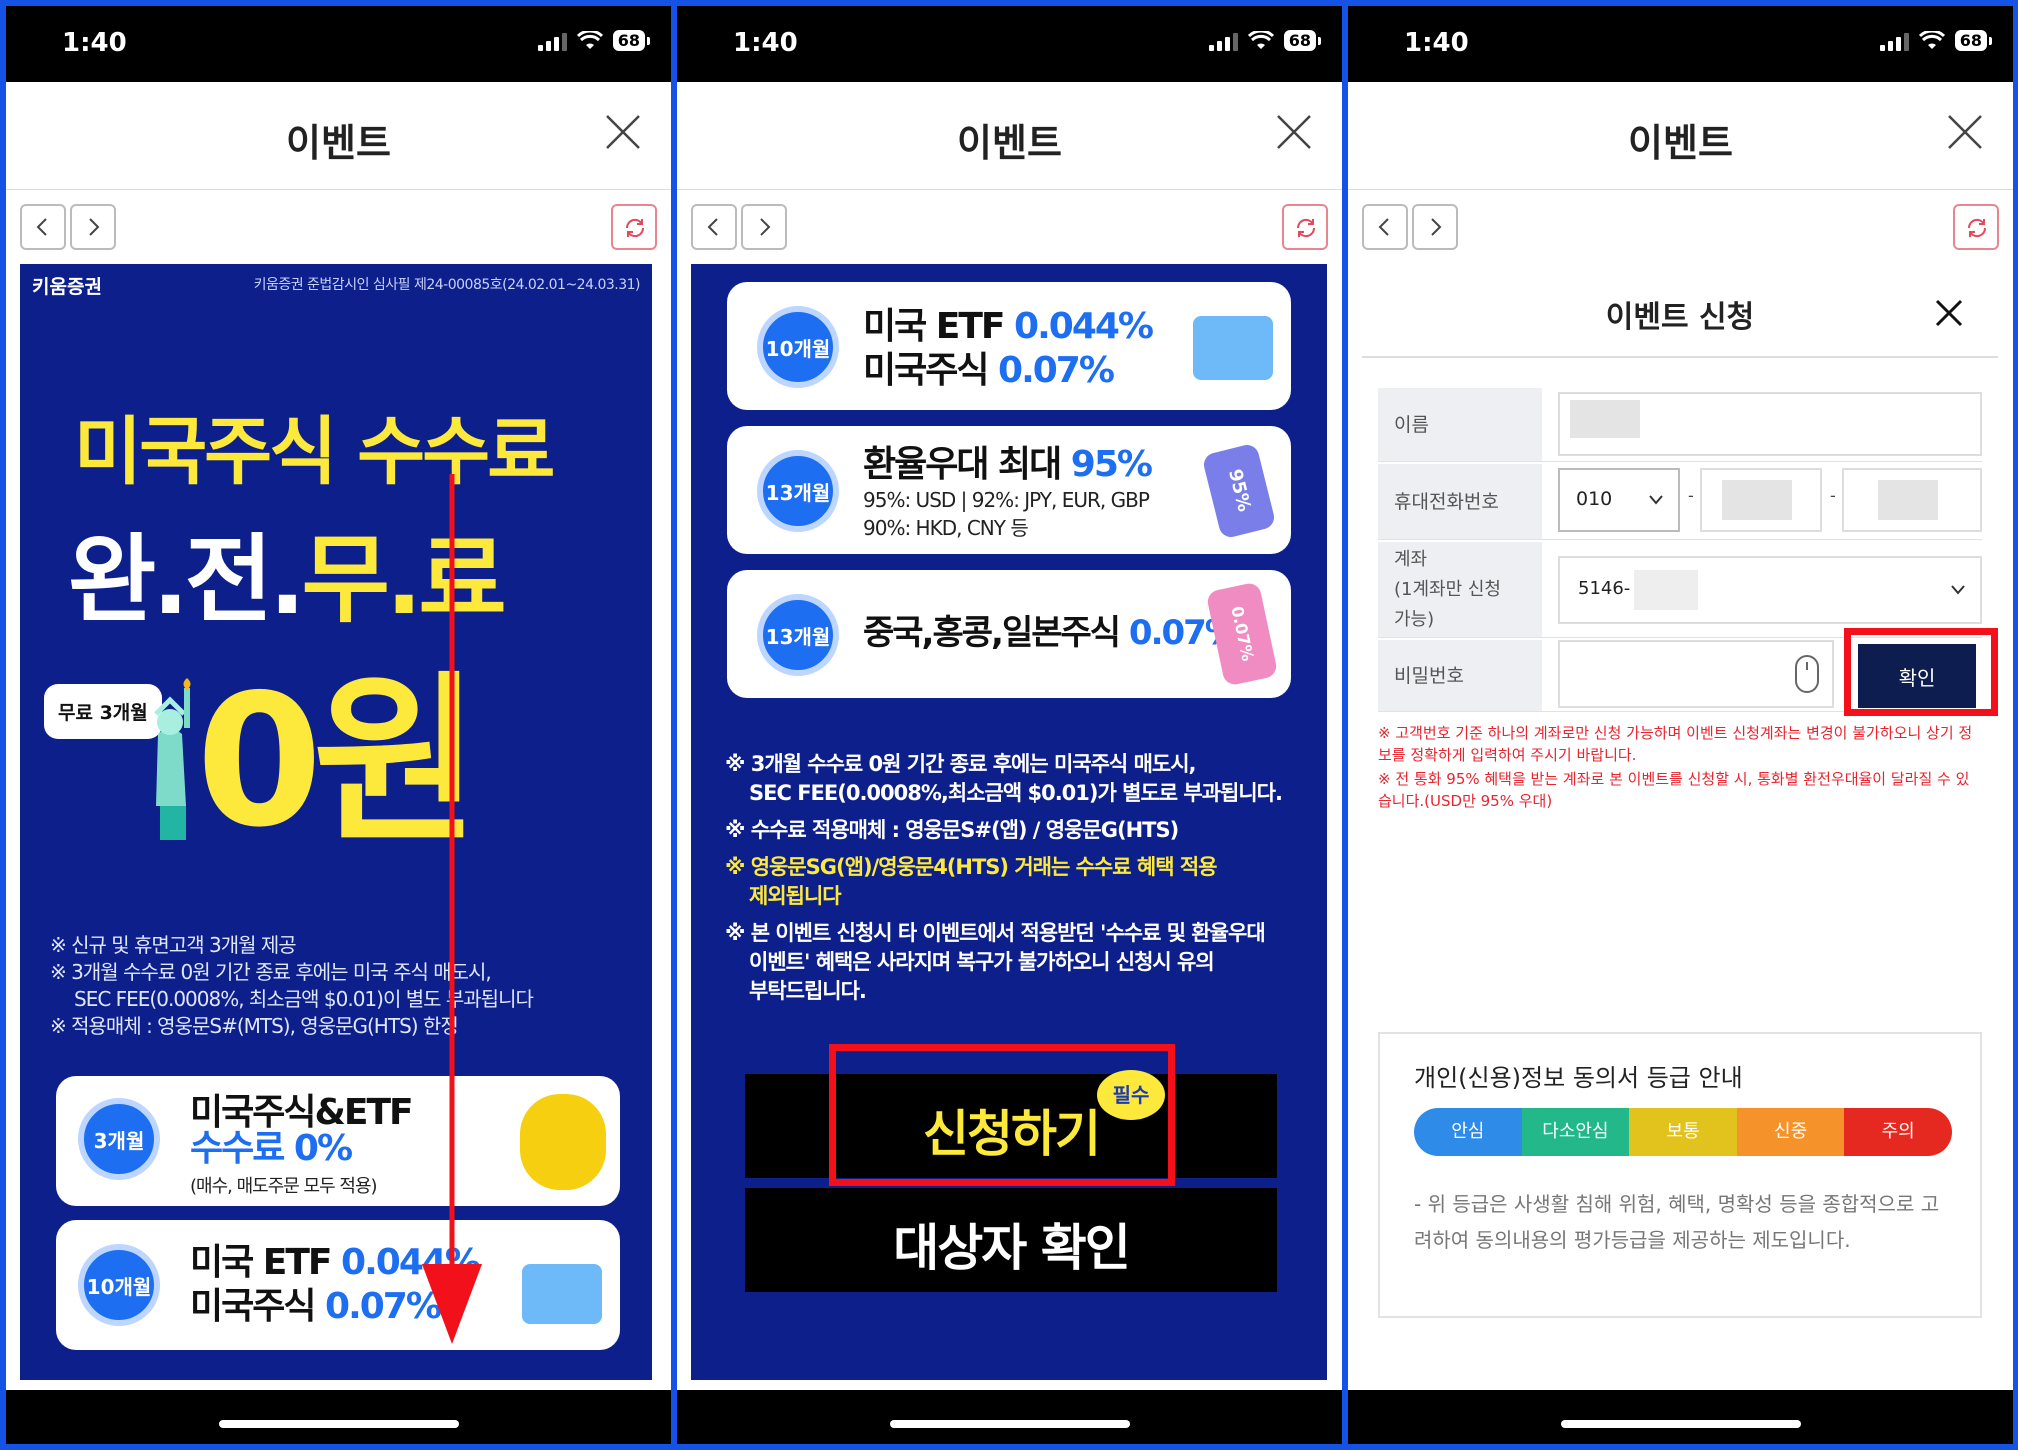 The height and width of the screenshot is (1450, 2018). What do you see at coordinates (1575, 1132) in the screenshot?
I see `grade-mostly-safe: 다소안심` at bounding box center [1575, 1132].